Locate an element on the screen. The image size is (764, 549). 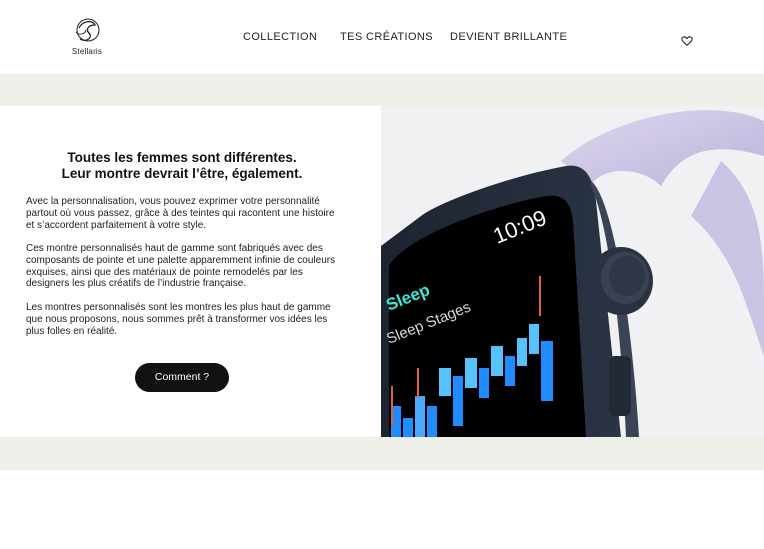
favorites-button is located at coordinates (687, 40).